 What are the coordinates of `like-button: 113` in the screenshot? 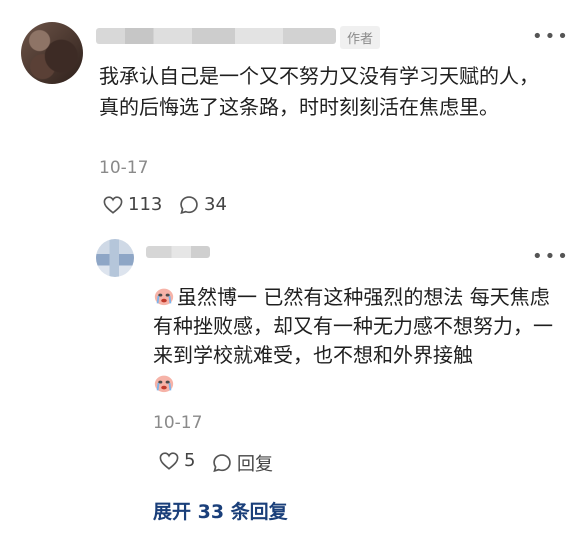 It's located at (132, 204).